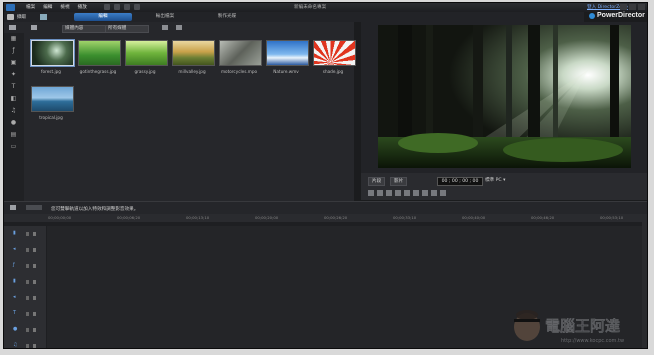 This screenshot has width=654, height=355. Describe the element at coordinates (13, 147) in the screenshot. I see `subtitle-room-icon: ▭` at that location.